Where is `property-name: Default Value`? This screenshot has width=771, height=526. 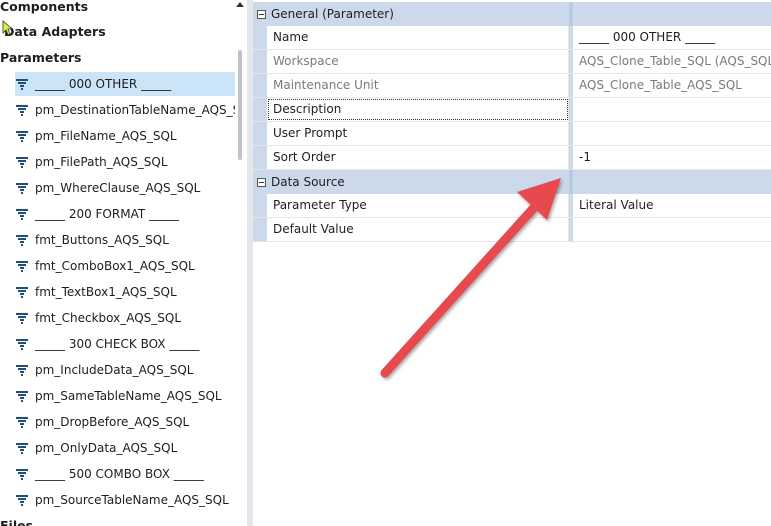
property-name: Default Value is located at coordinates (418, 229).